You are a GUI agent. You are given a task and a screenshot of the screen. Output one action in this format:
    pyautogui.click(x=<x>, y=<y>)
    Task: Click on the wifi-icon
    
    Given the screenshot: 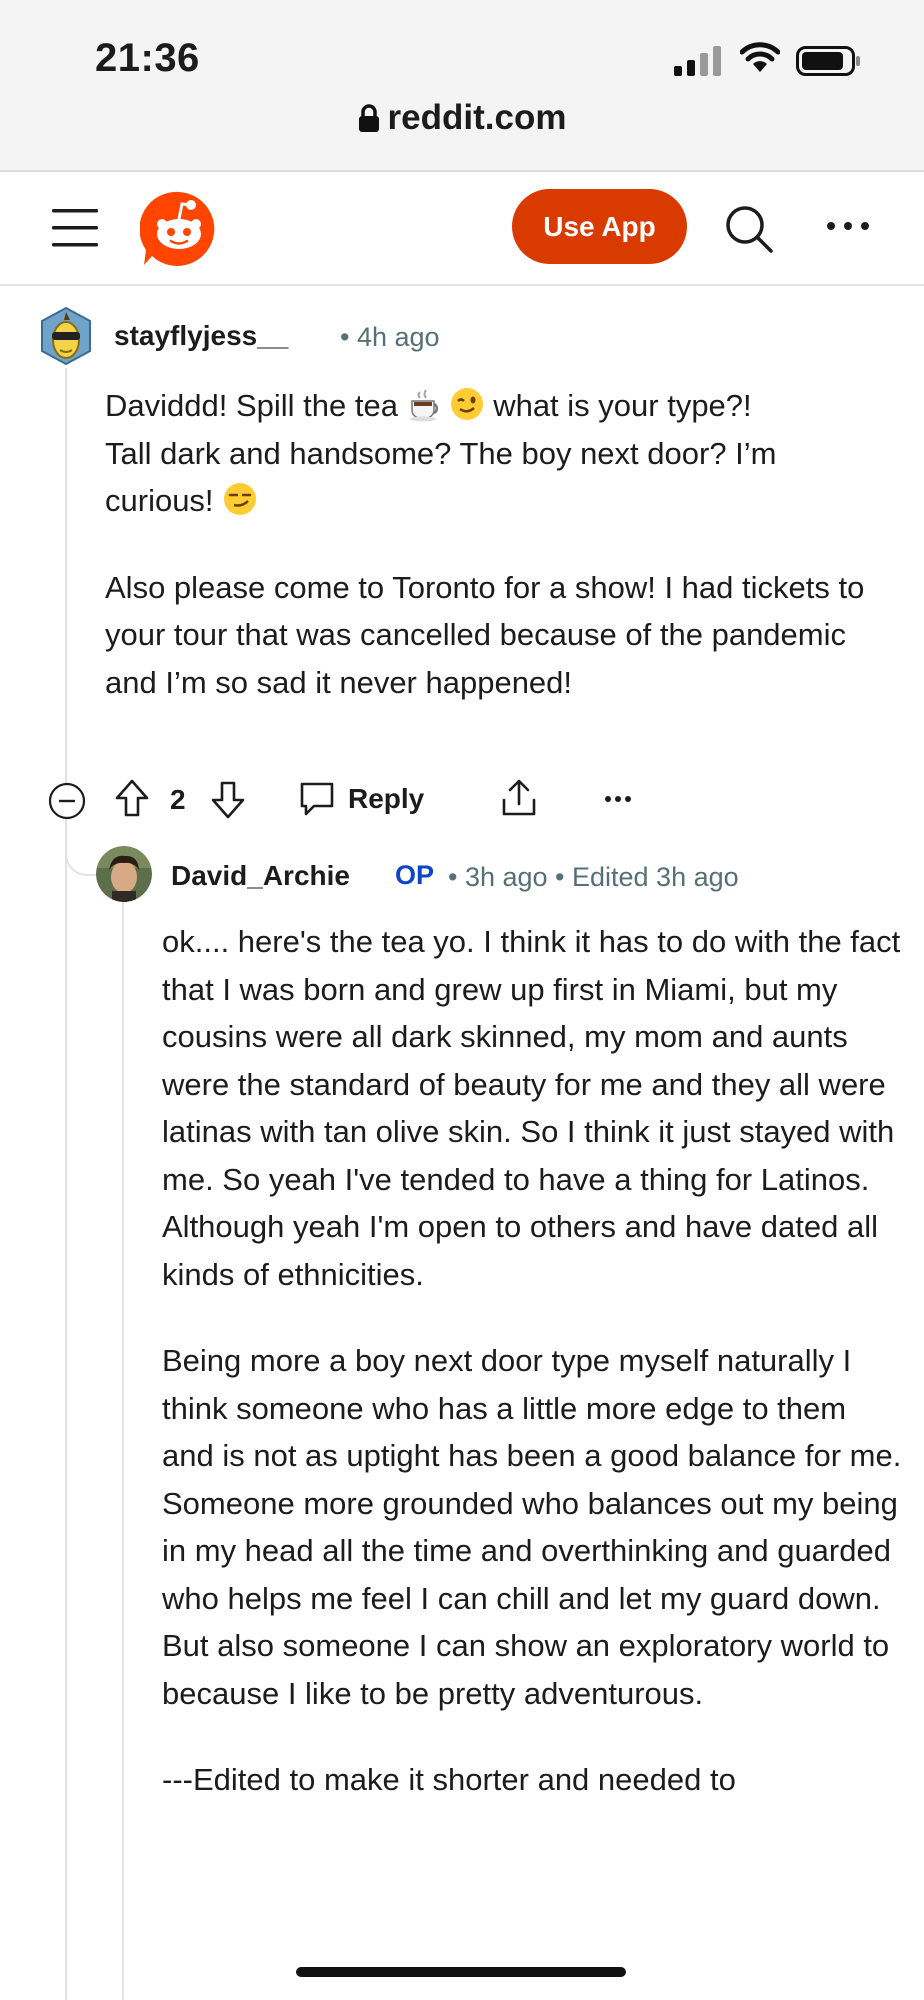 What is the action you would take?
    pyautogui.click(x=760, y=57)
    